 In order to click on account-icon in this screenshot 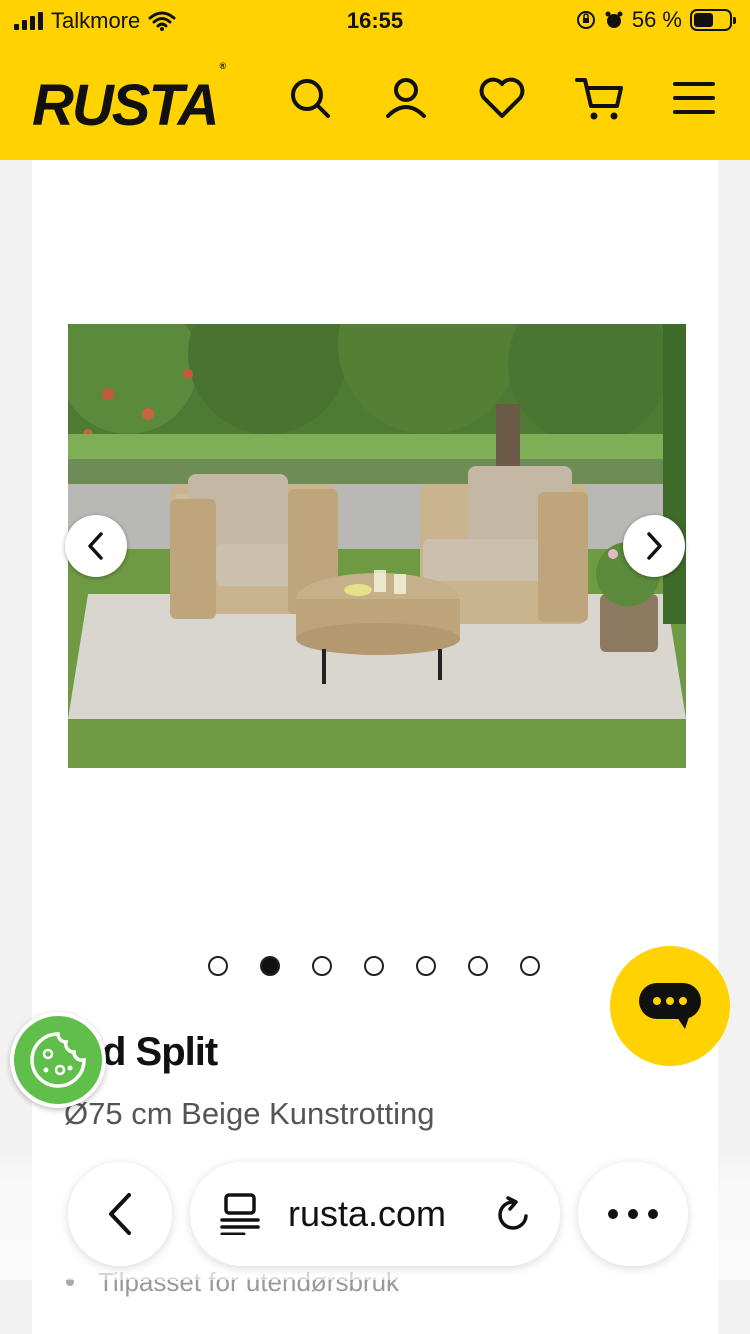, I will do `click(406, 98)`.